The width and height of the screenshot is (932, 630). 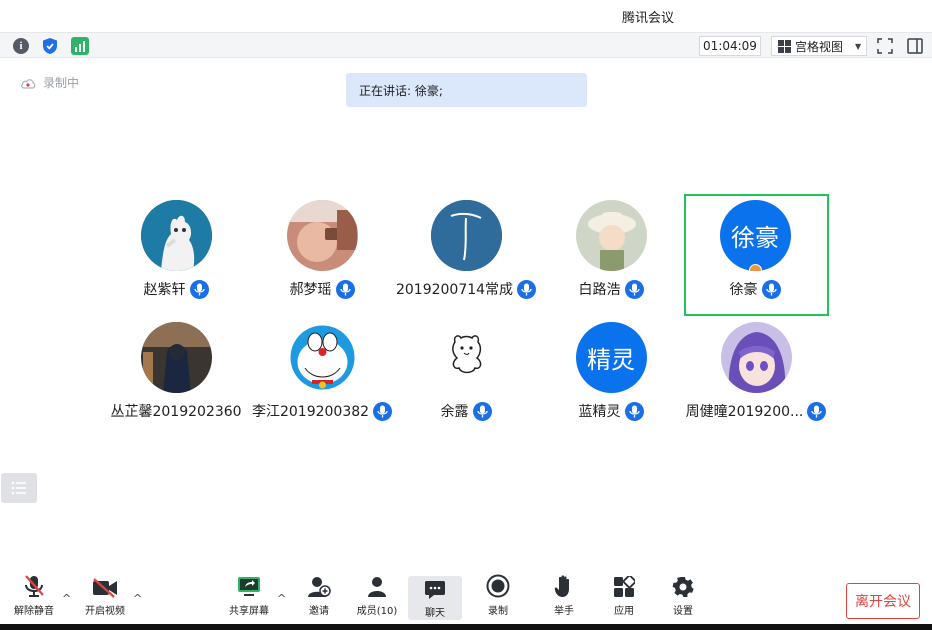 What do you see at coordinates (34, 586) in the screenshot?
I see `mic-muted-icon` at bounding box center [34, 586].